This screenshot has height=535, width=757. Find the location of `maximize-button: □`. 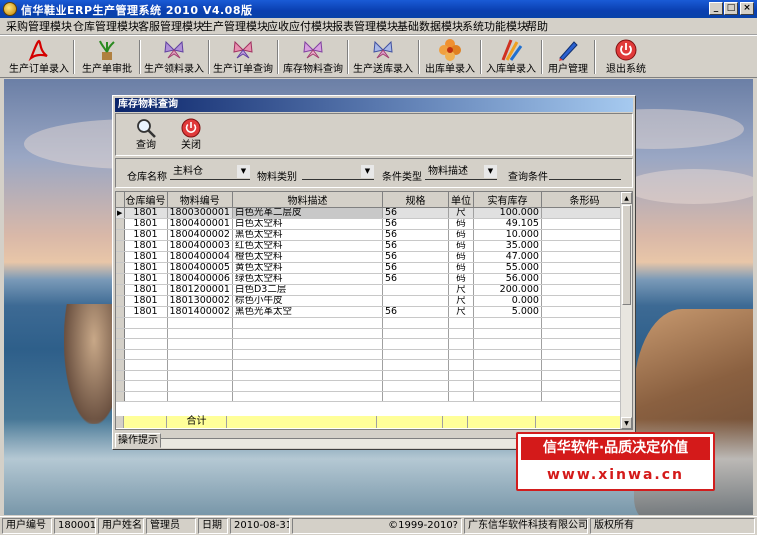

maximize-button: □ is located at coordinates (731, 8).